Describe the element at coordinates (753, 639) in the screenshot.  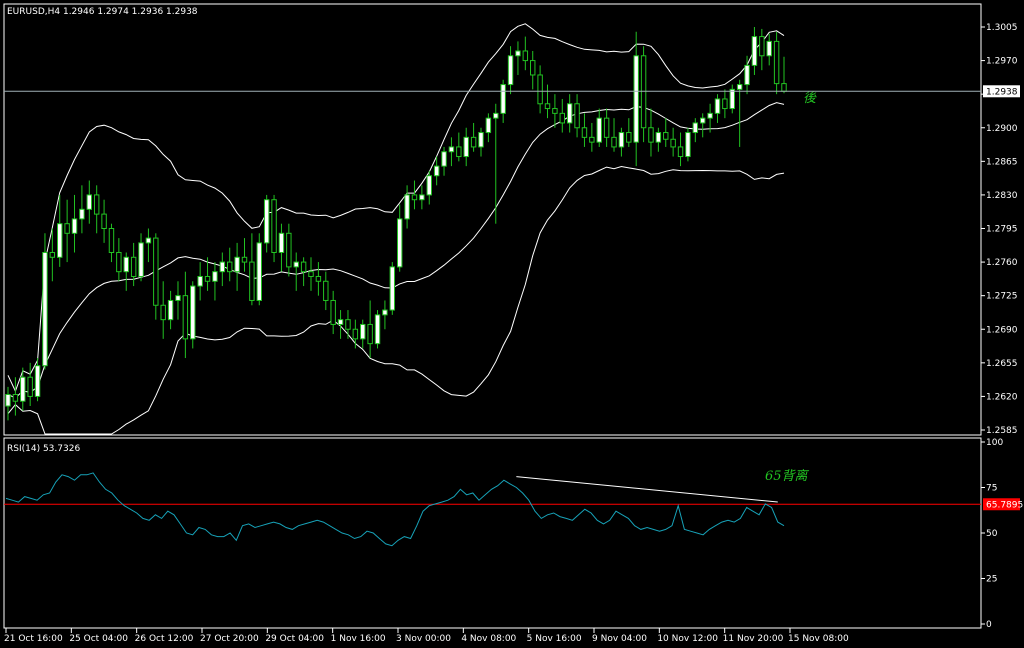
I see `time-tick-label: 11 Nov 20:00` at that location.